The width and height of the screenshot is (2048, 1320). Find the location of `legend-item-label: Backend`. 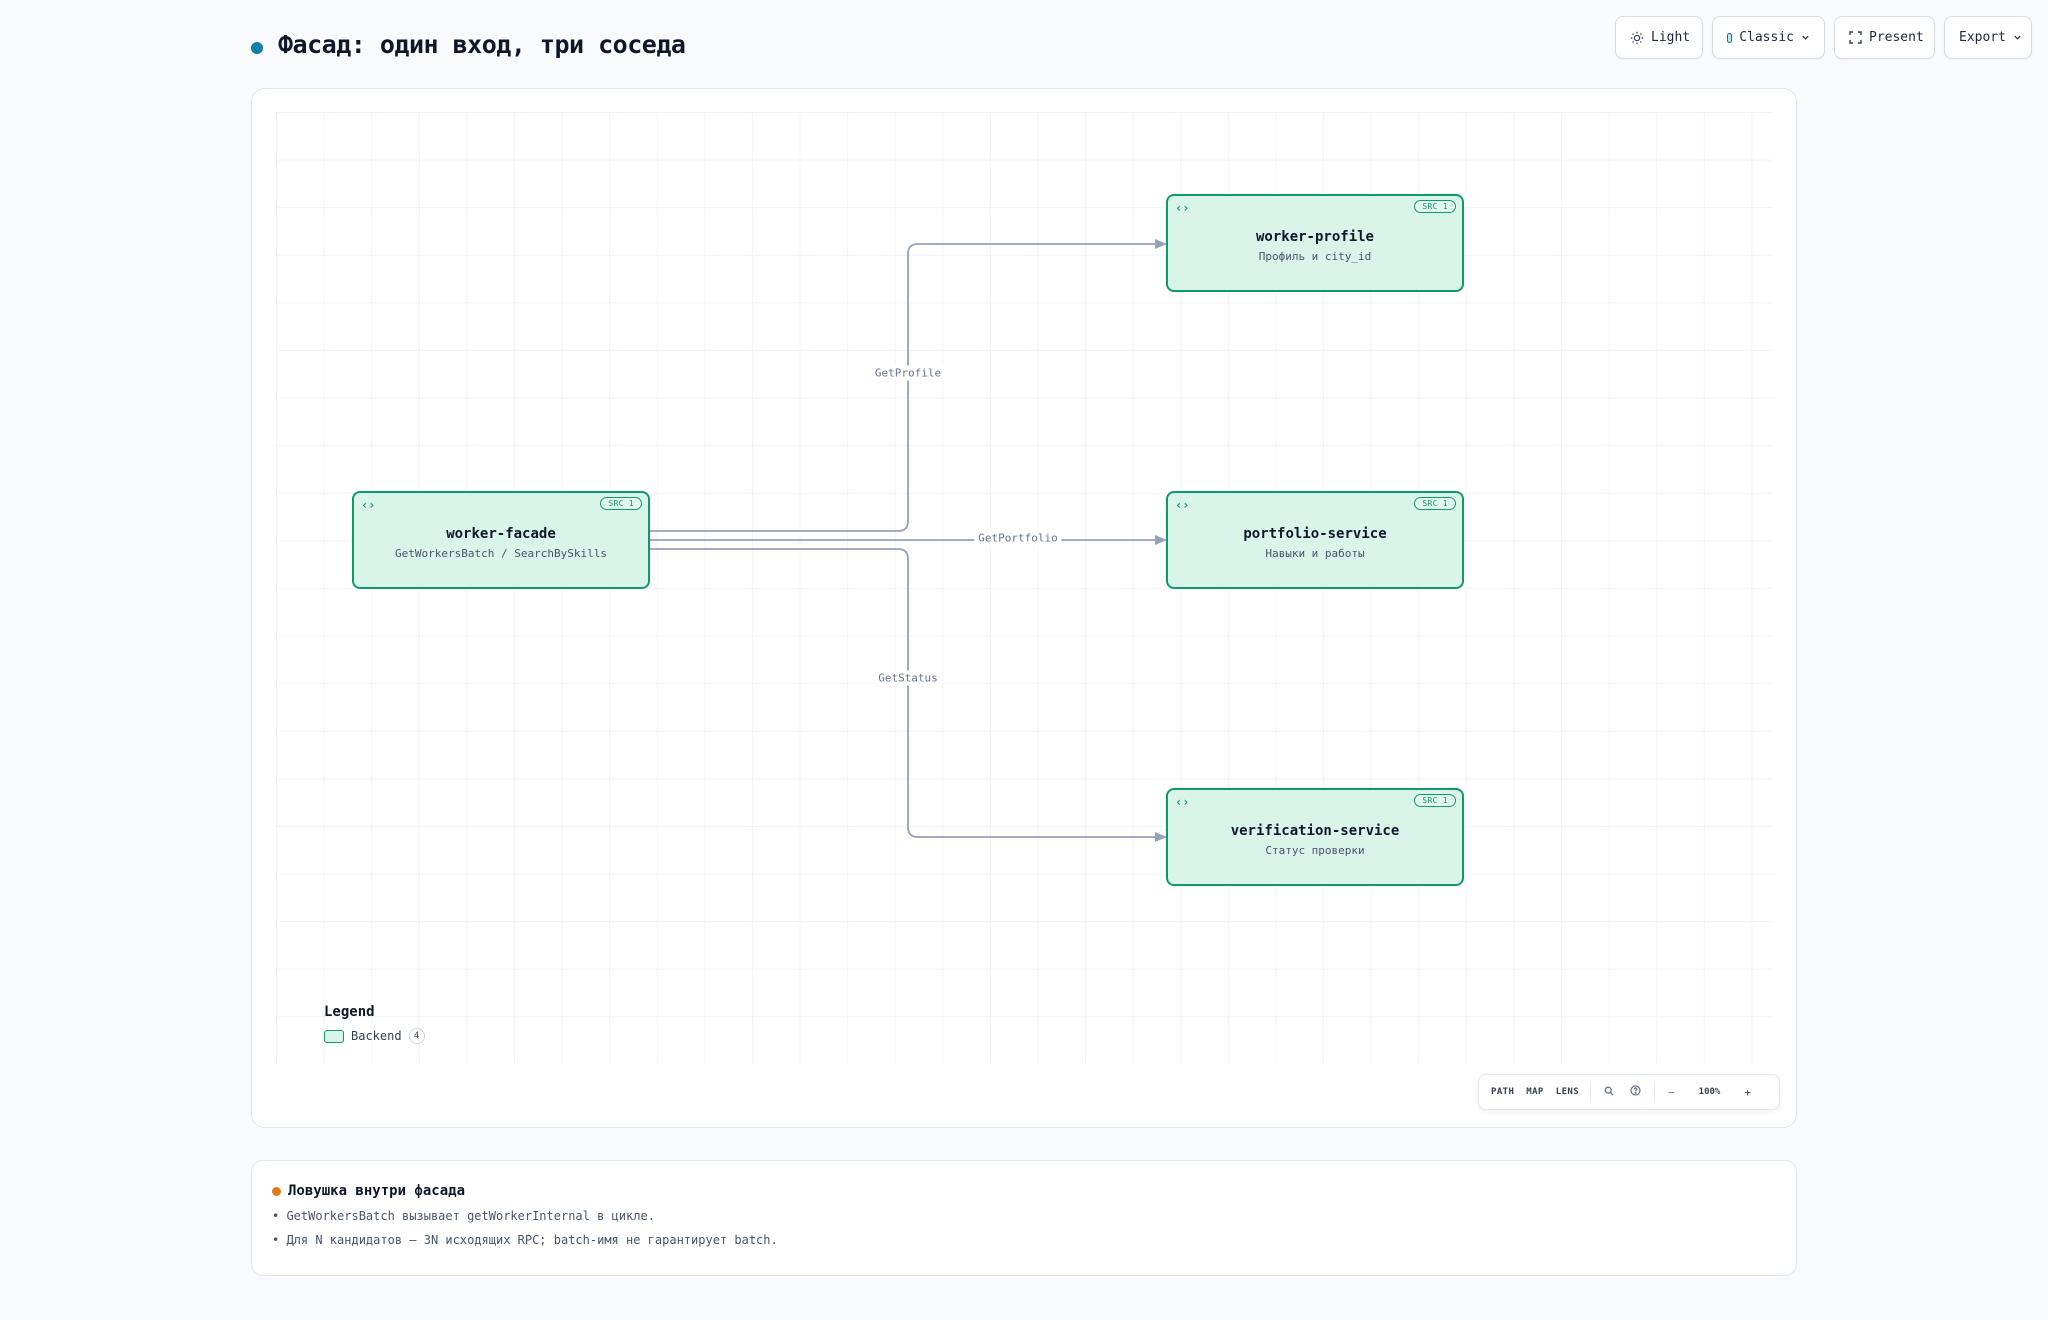

legend-item-label: Backend is located at coordinates (376, 1036).